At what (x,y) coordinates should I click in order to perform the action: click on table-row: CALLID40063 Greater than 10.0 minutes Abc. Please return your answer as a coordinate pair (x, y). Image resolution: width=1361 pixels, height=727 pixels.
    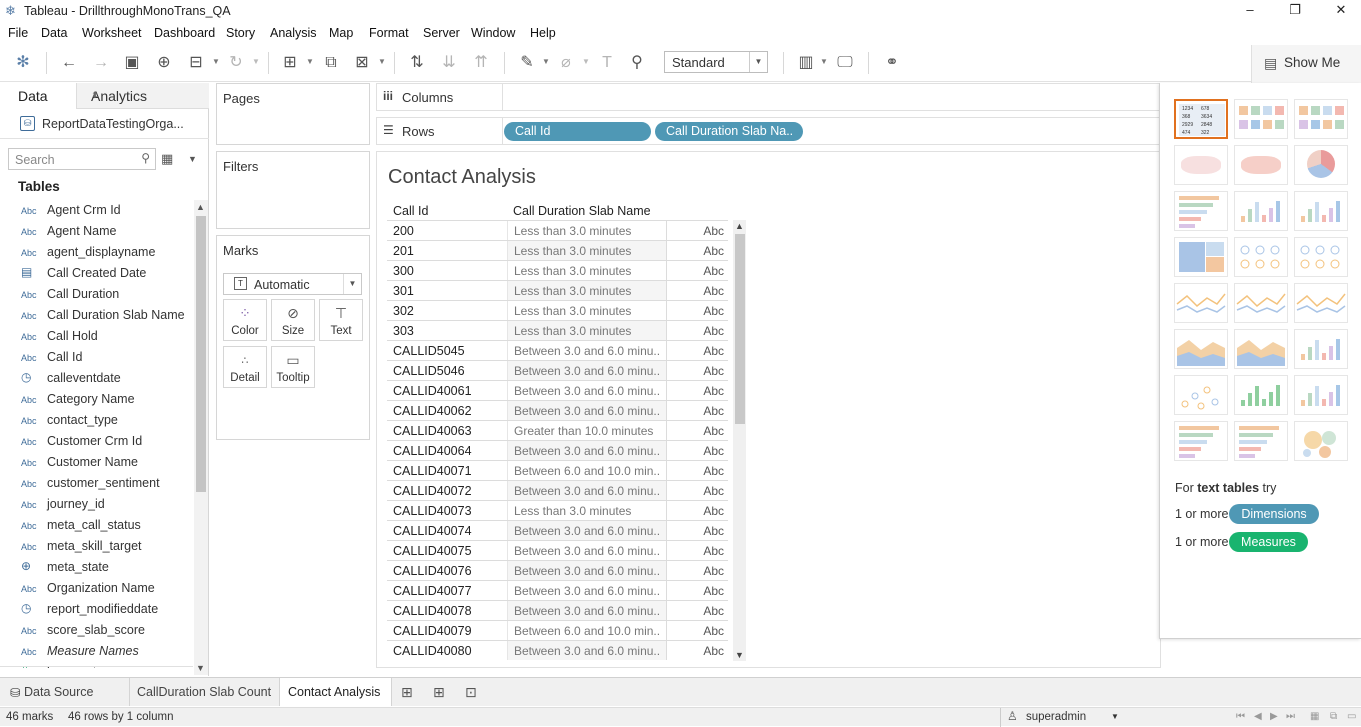
    Looking at the image, I should click on (557, 430).